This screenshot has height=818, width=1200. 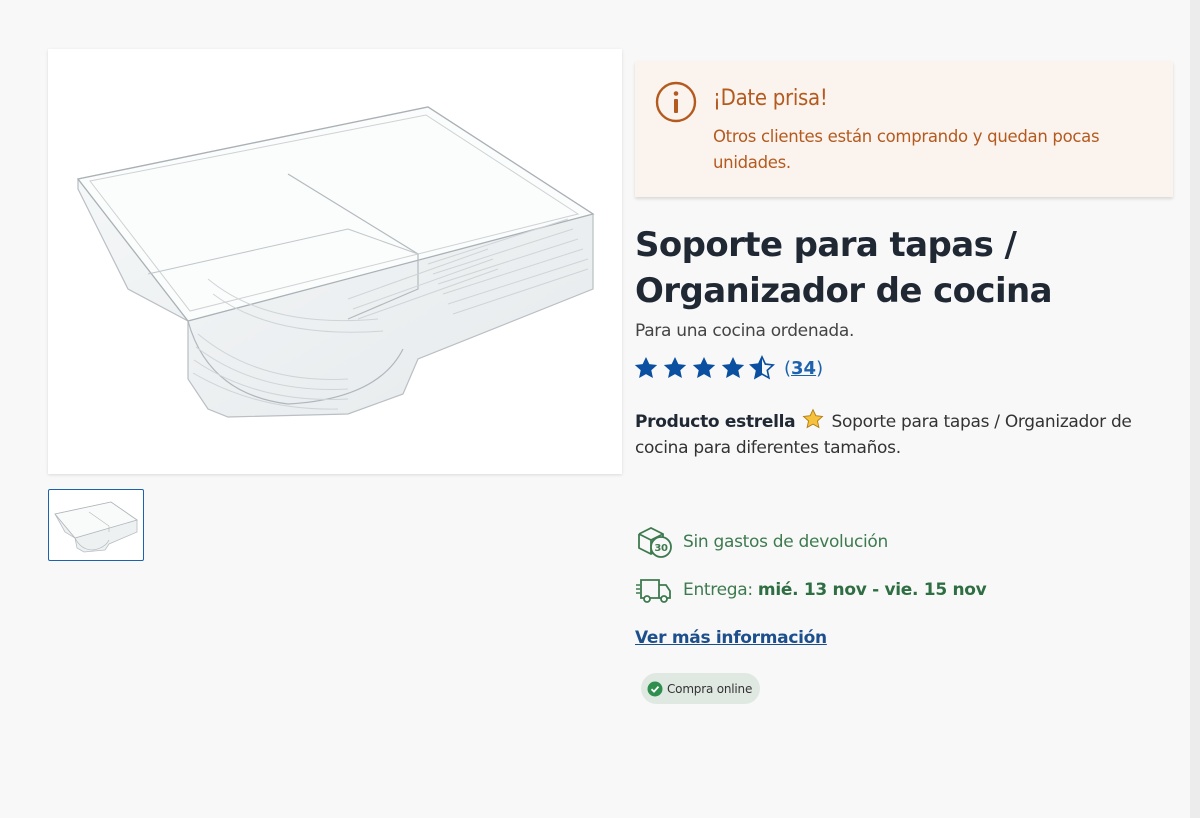 I want to click on star-emoji-icon, so click(x=813, y=418).